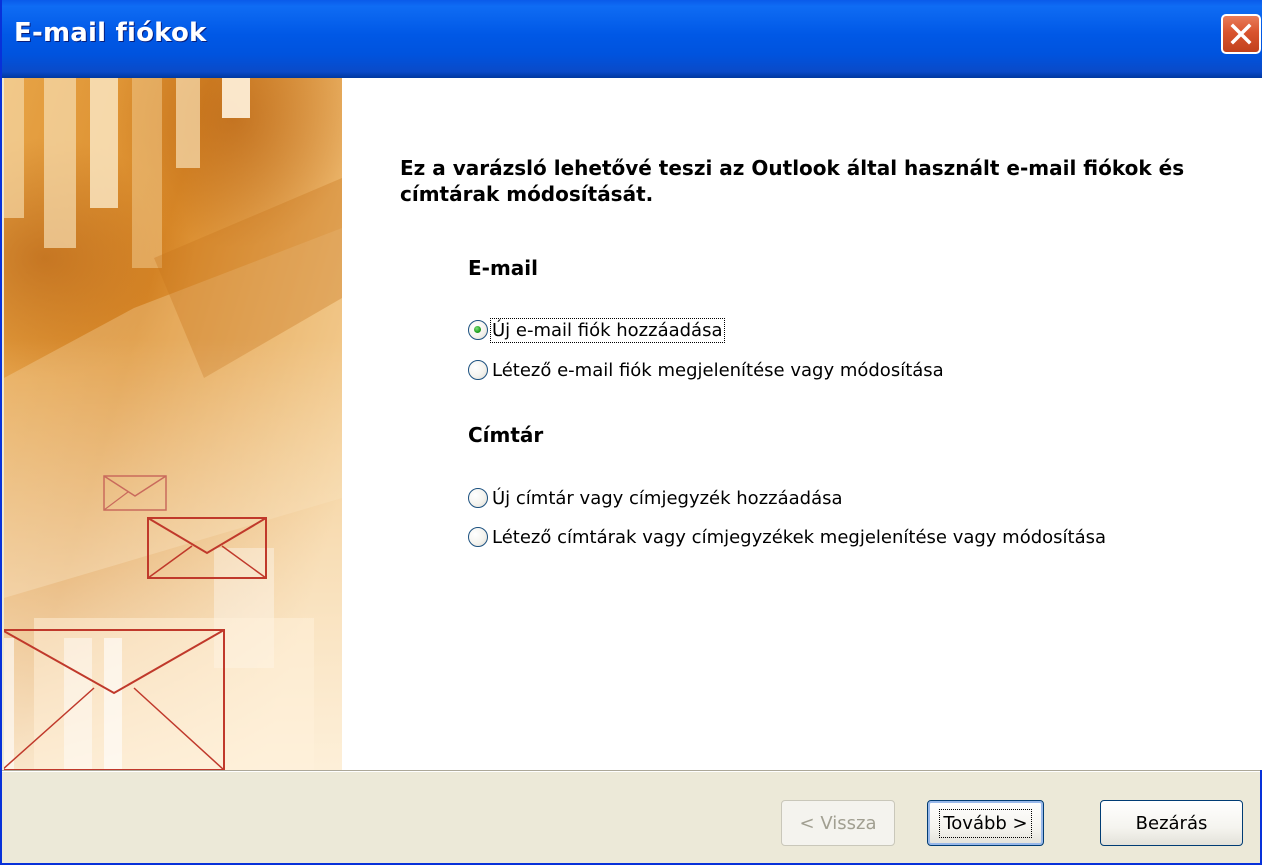  Describe the element at coordinates (631, 771) in the screenshot. I see `footer-divider-highlight` at that location.